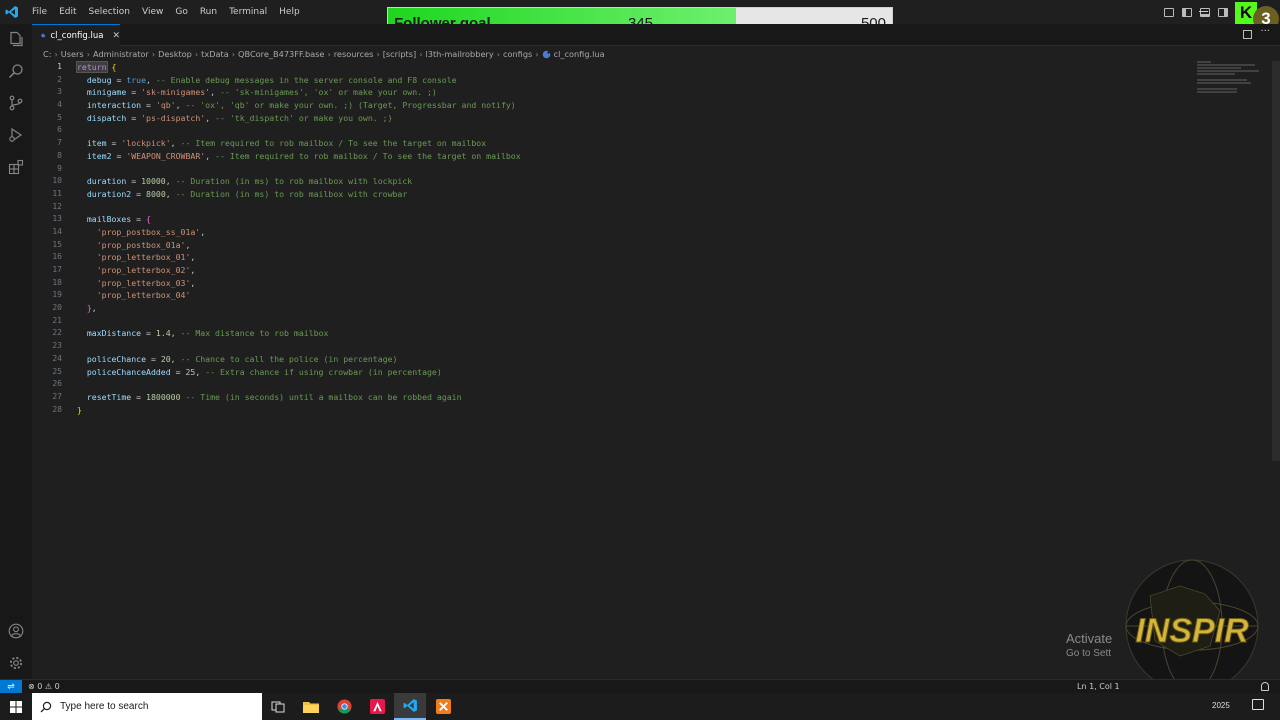 The image size is (1280, 720). Describe the element at coordinates (116, 36) in the screenshot. I see `tab-close-icon: ✕` at that location.